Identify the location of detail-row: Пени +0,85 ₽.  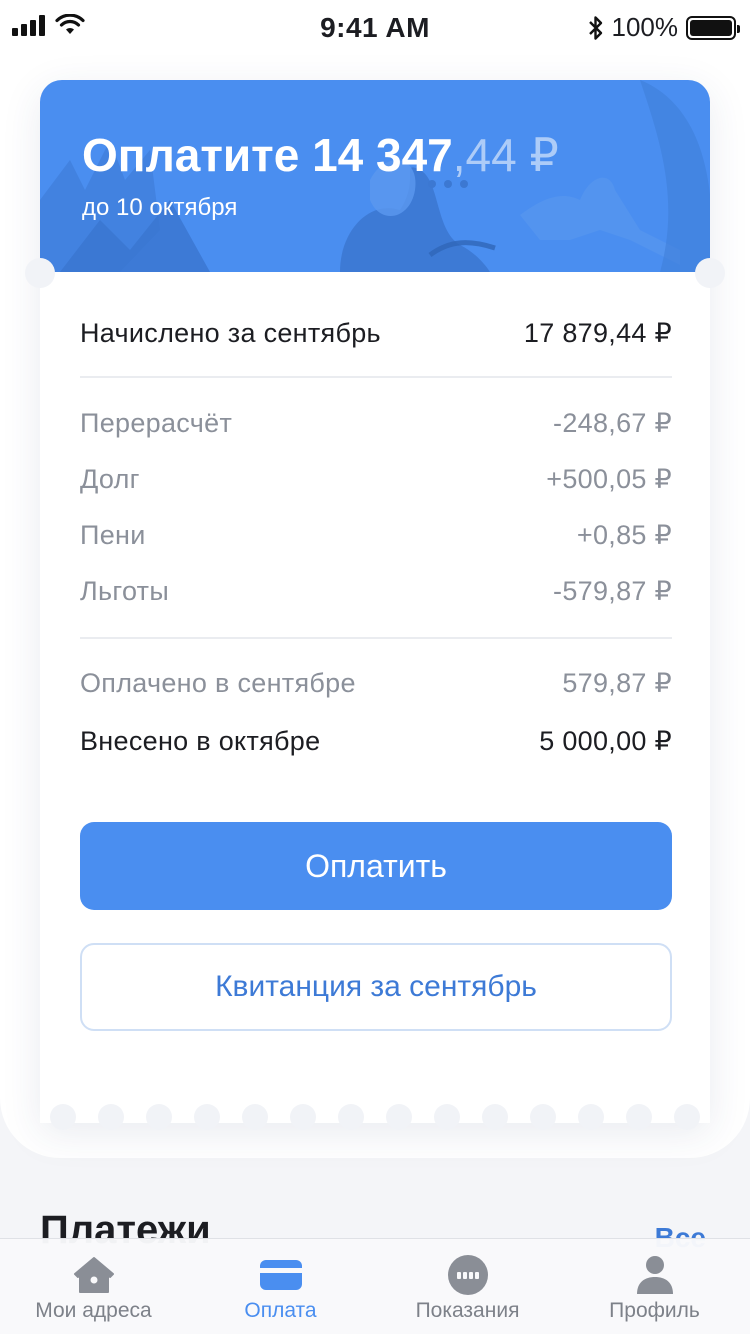
(376, 535).